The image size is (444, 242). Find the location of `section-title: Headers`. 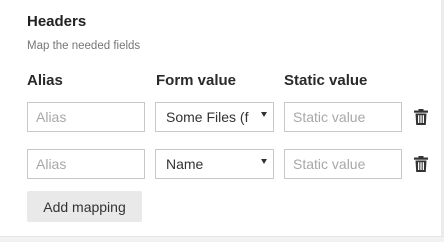

section-title: Headers is located at coordinates (57, 21).